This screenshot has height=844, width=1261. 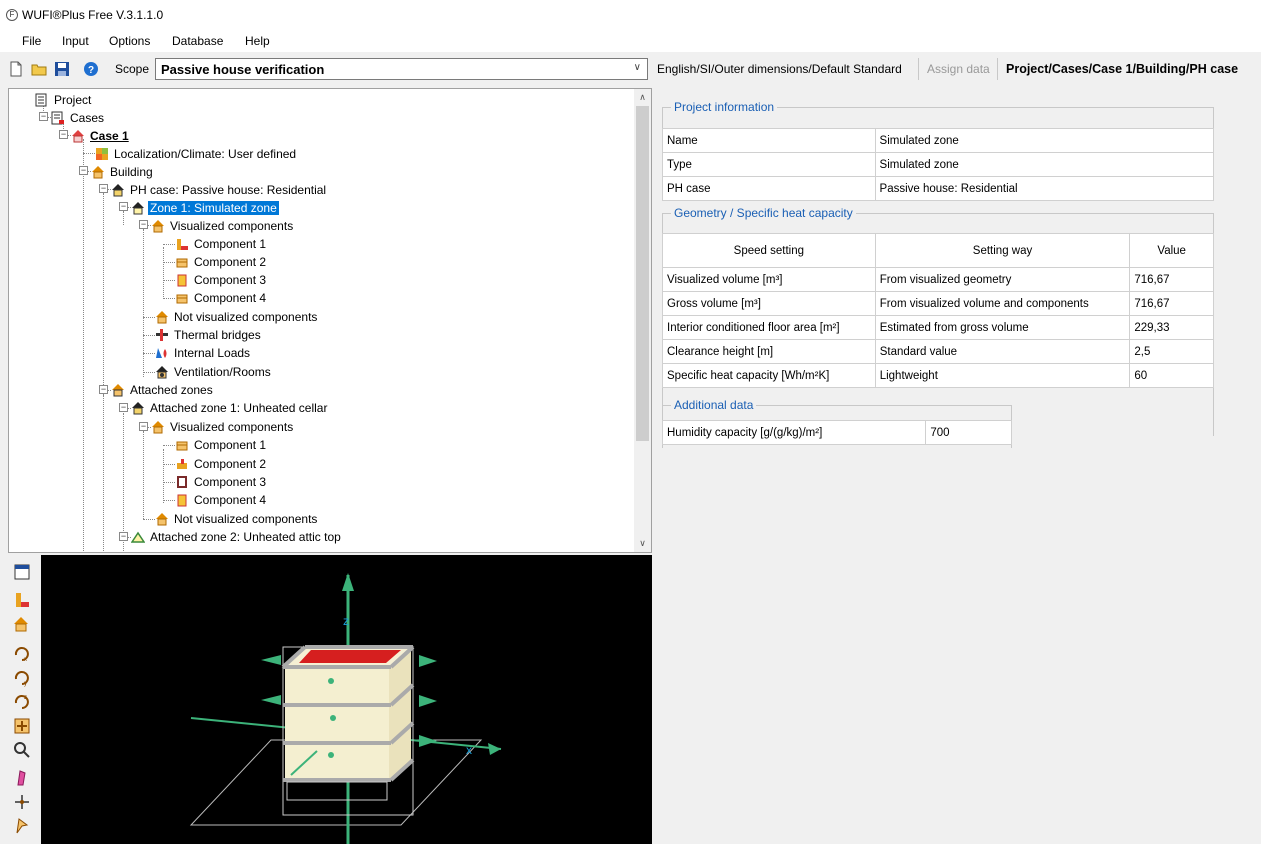 I want to click on building-tool-icon, so click(x=22, y=624).